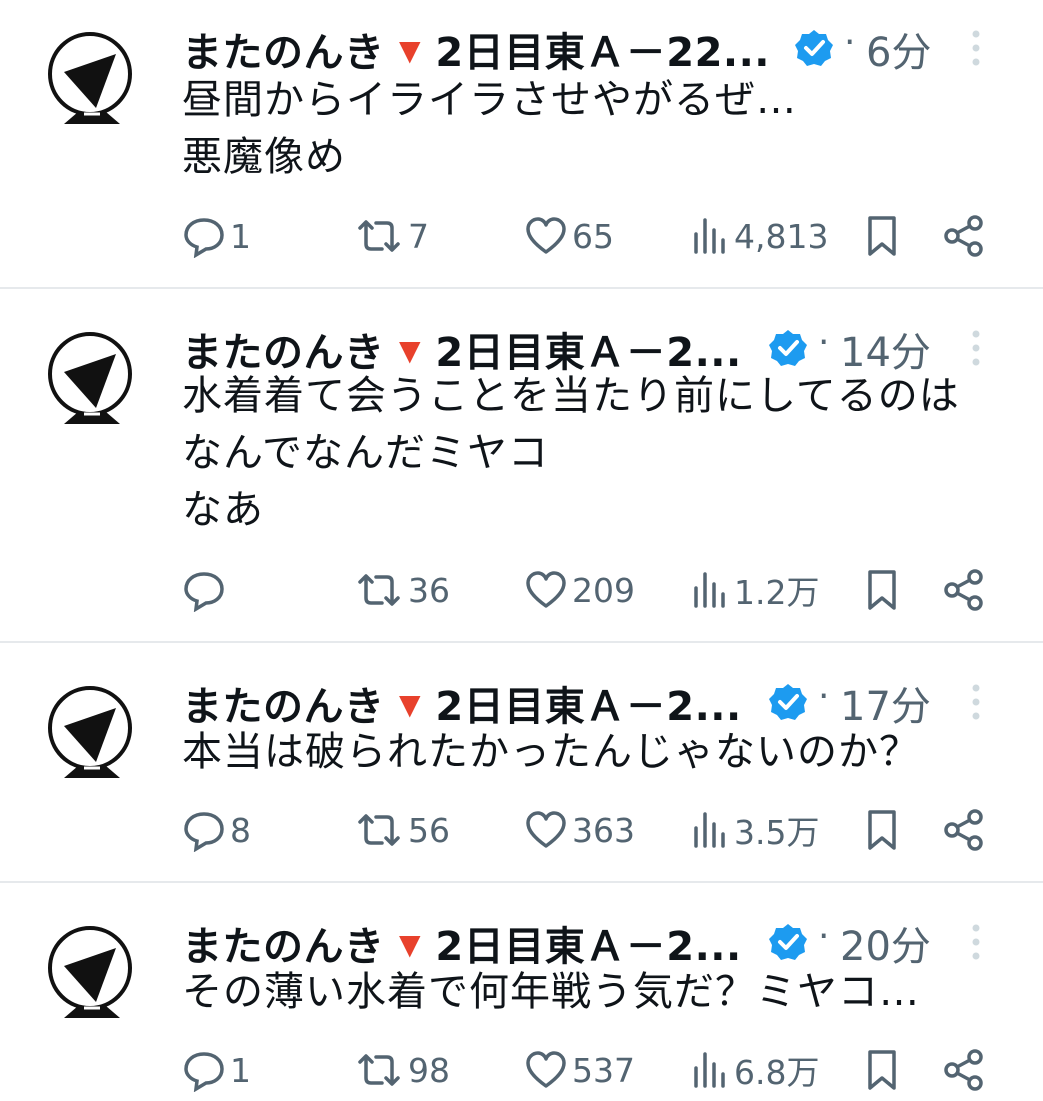  What do you see at coordinates (240, 830) in the screenshot?
I see `reply-count: 8` at bounding box center [240, 830].